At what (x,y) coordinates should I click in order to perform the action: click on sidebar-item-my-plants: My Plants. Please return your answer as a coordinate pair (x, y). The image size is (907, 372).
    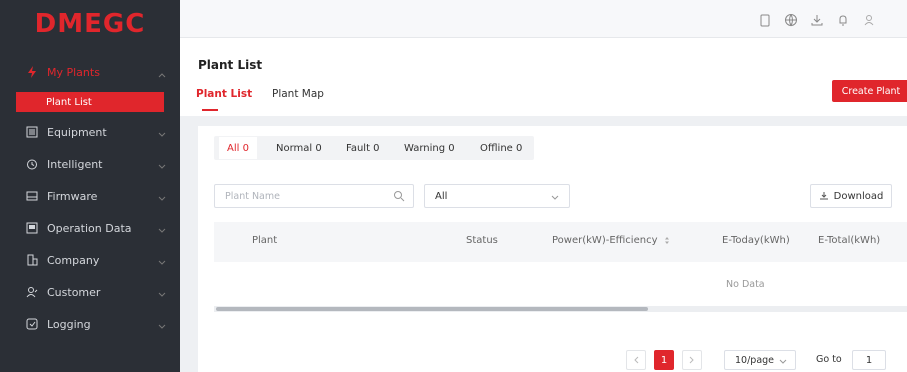
    Looking at the image, I should click on (90, 72).